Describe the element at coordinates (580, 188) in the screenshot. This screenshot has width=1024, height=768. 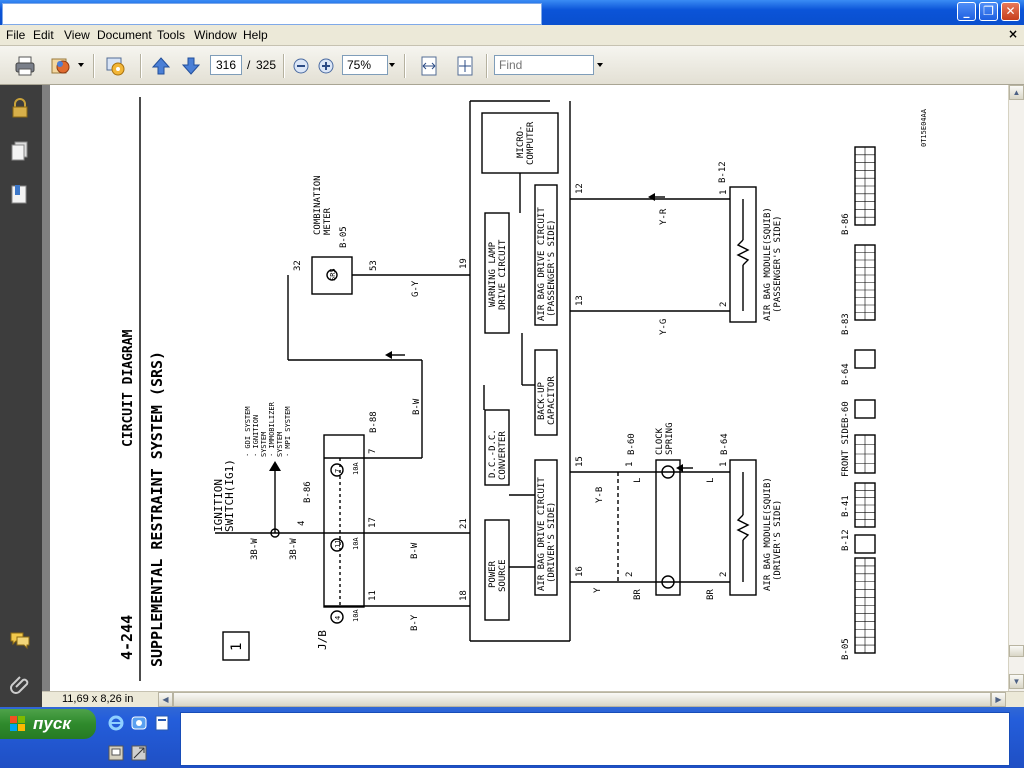
I see `pin-number: 12` at that location.